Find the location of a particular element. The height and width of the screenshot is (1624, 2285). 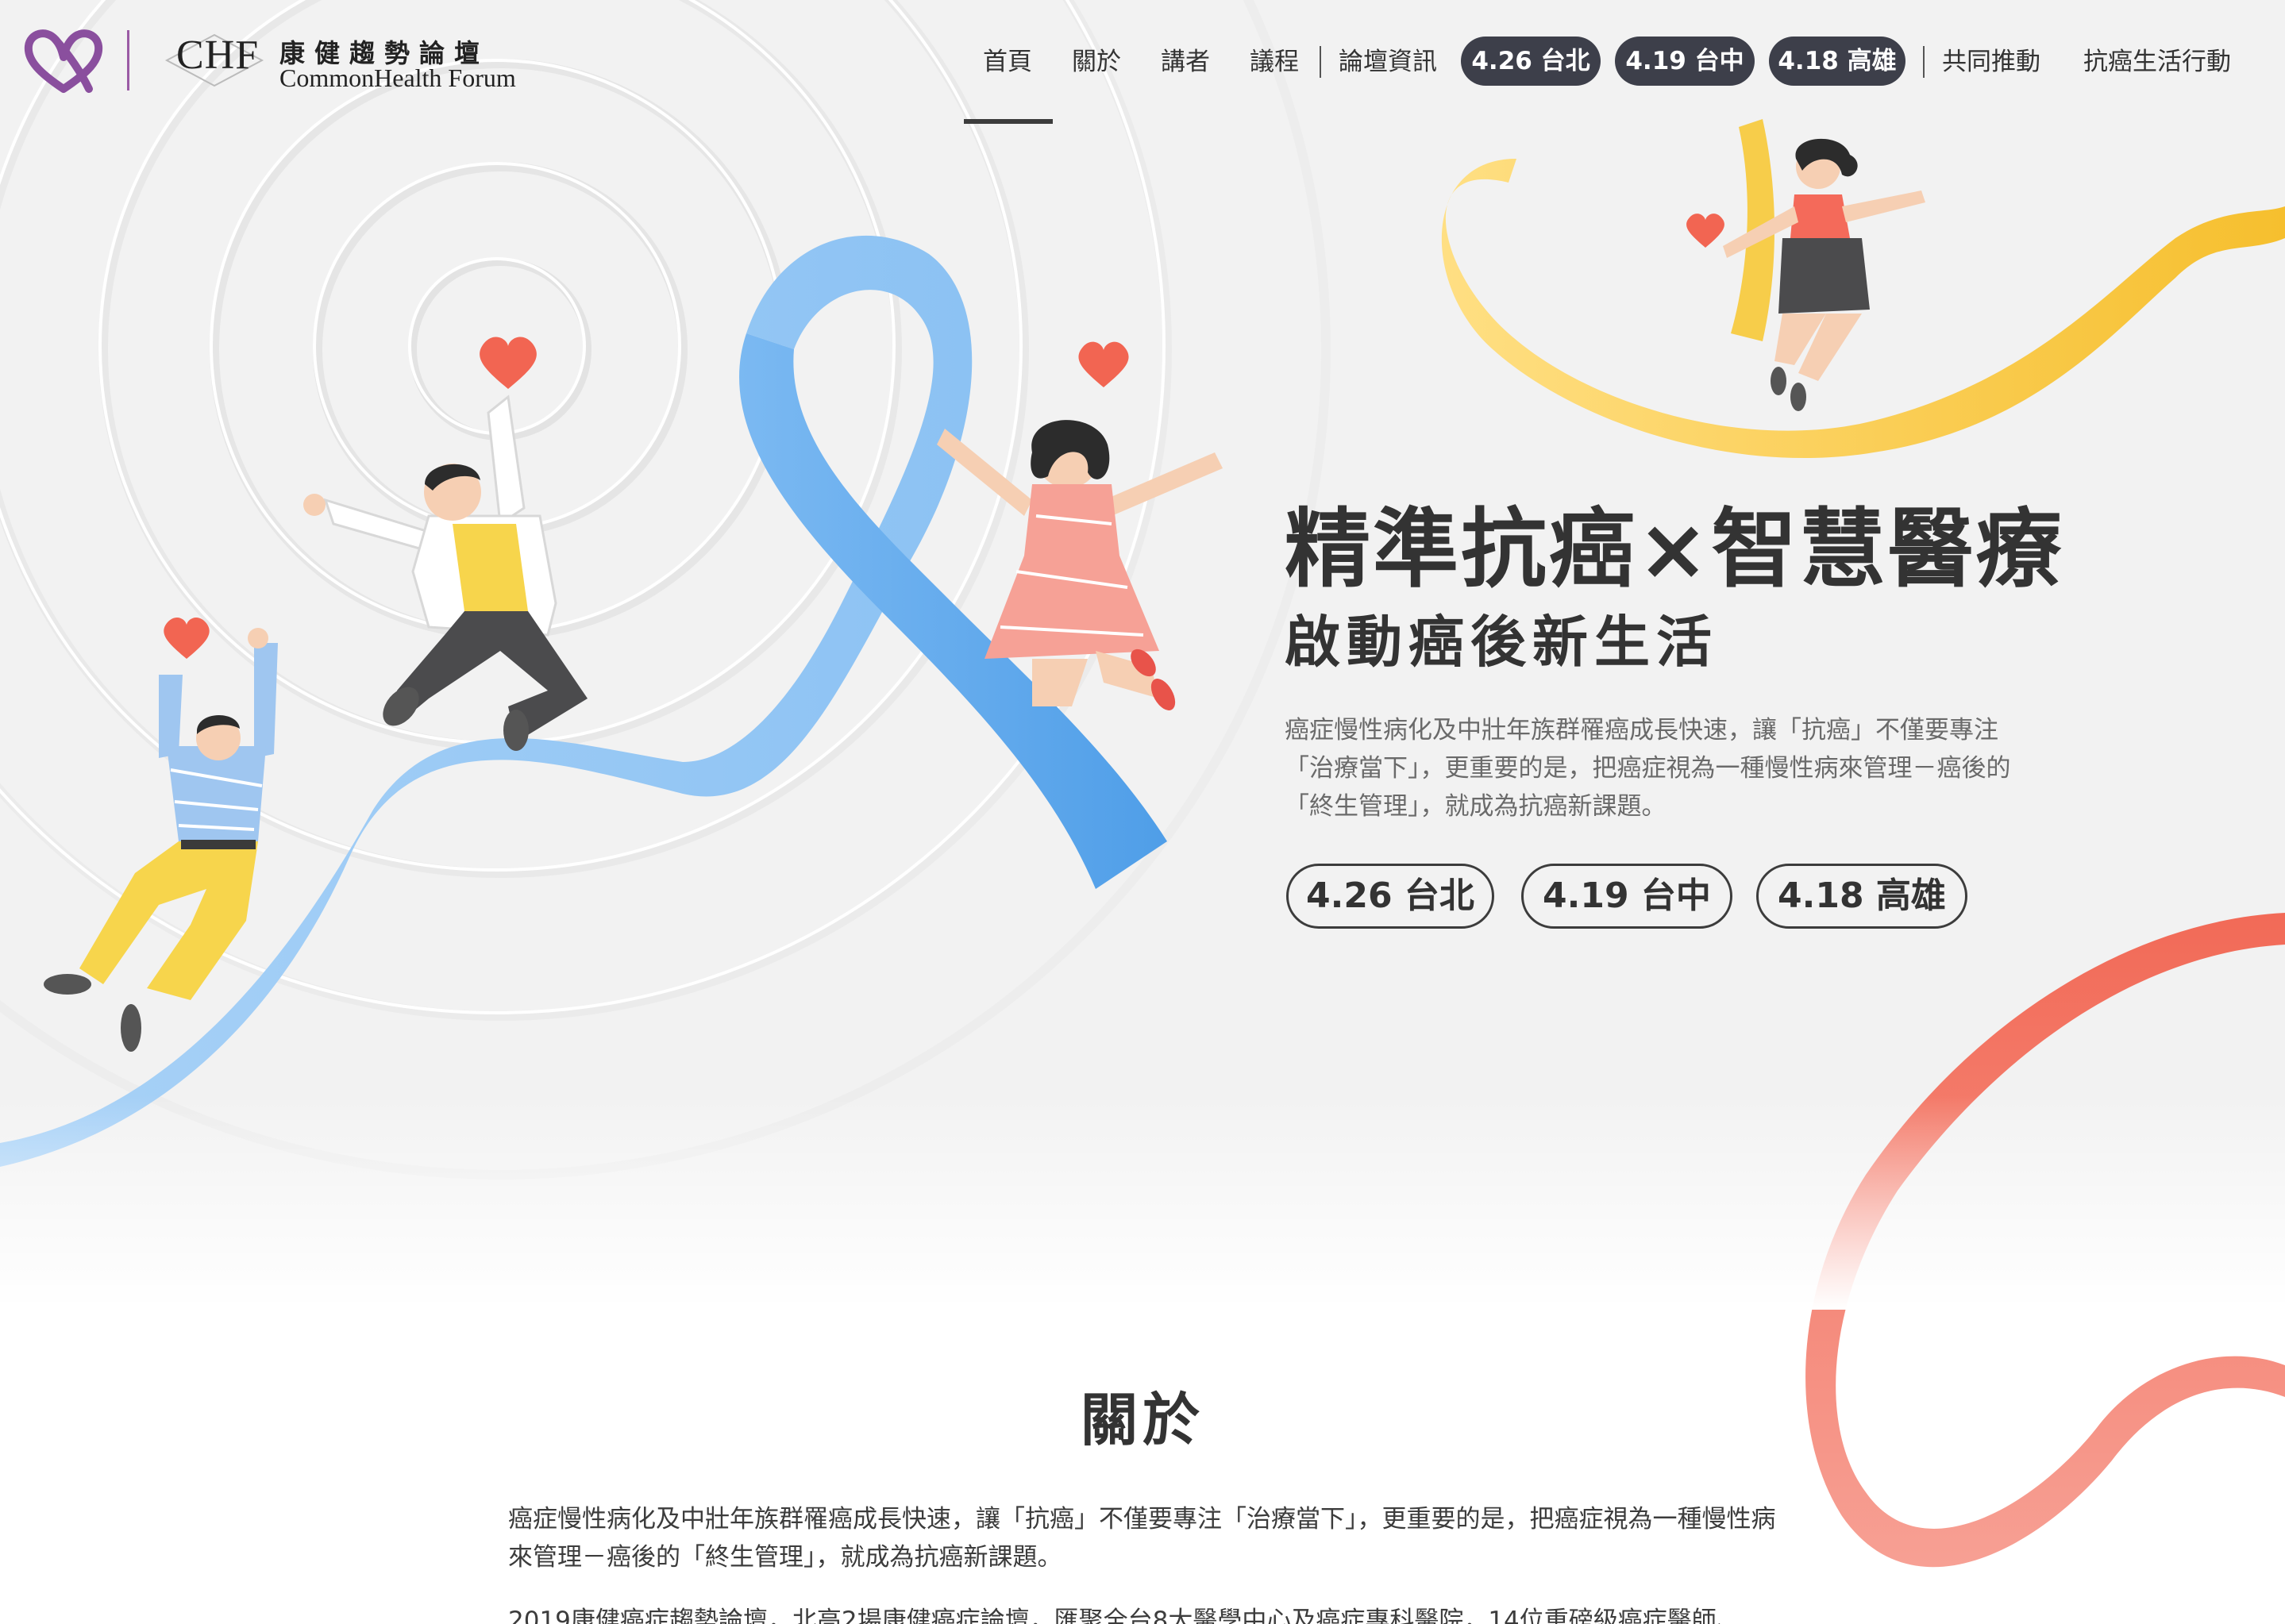

hero-fade is located at coordinates (1142, 1202).